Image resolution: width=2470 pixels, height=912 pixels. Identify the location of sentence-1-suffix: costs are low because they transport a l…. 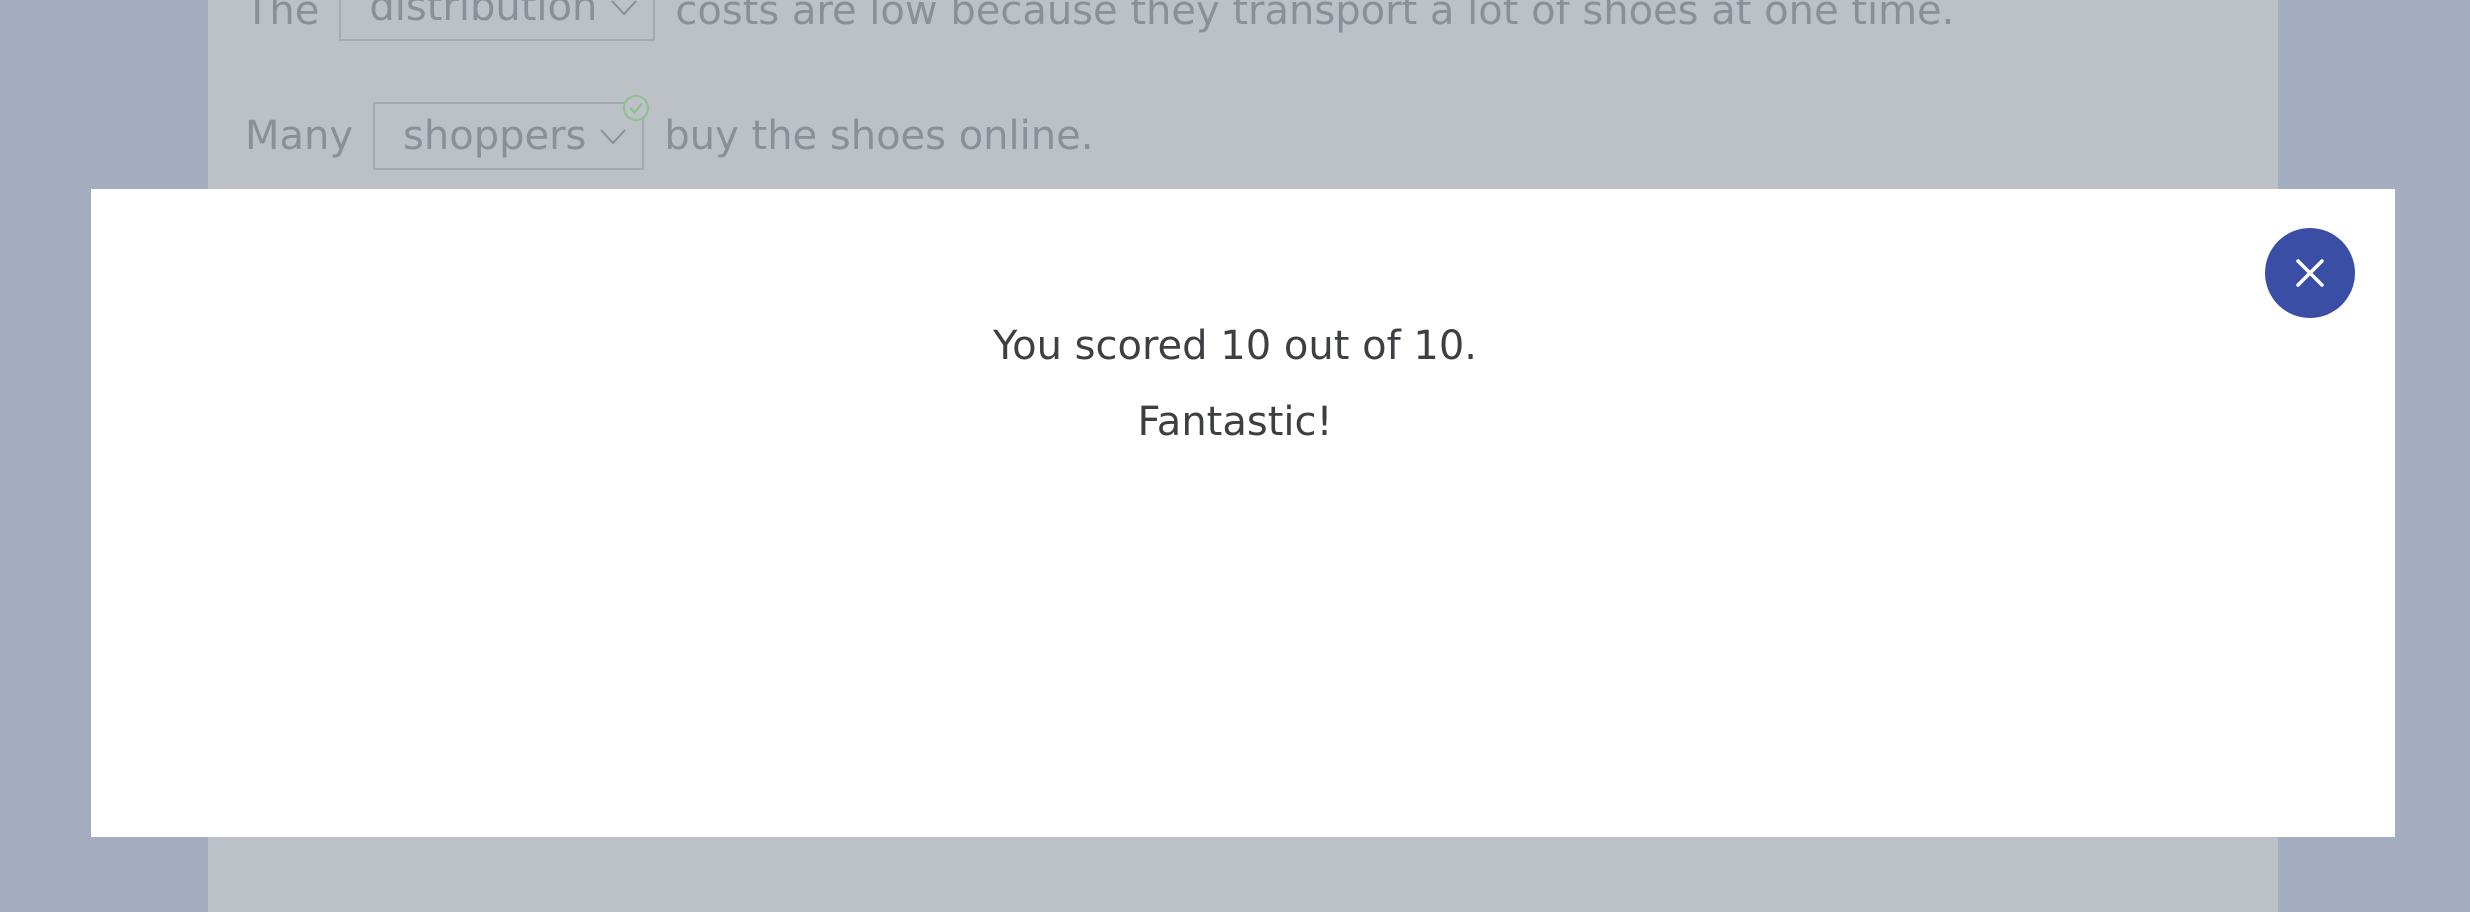
(1315, 17).